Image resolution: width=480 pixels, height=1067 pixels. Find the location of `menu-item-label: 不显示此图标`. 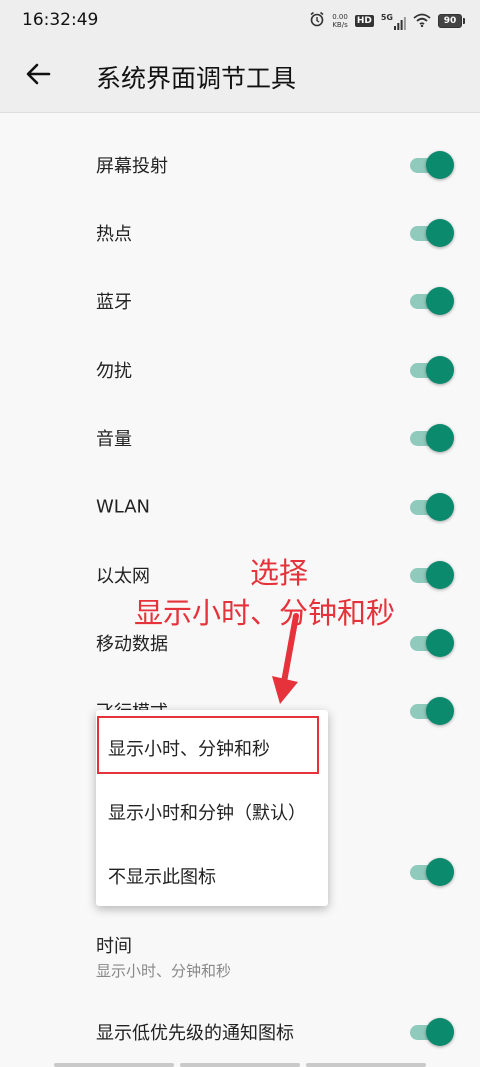

menu-item-label: 不显示此图标 is located at coordinates (162, 877).